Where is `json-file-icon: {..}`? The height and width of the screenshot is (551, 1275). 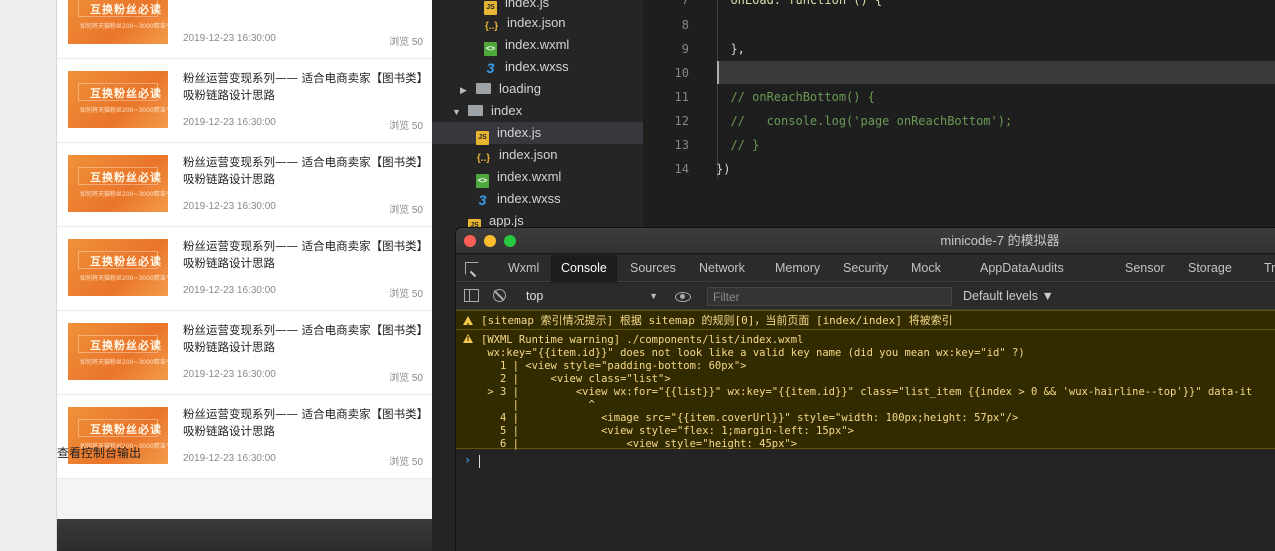
json-file-icon: {..} is located at coordinates (491, 26).